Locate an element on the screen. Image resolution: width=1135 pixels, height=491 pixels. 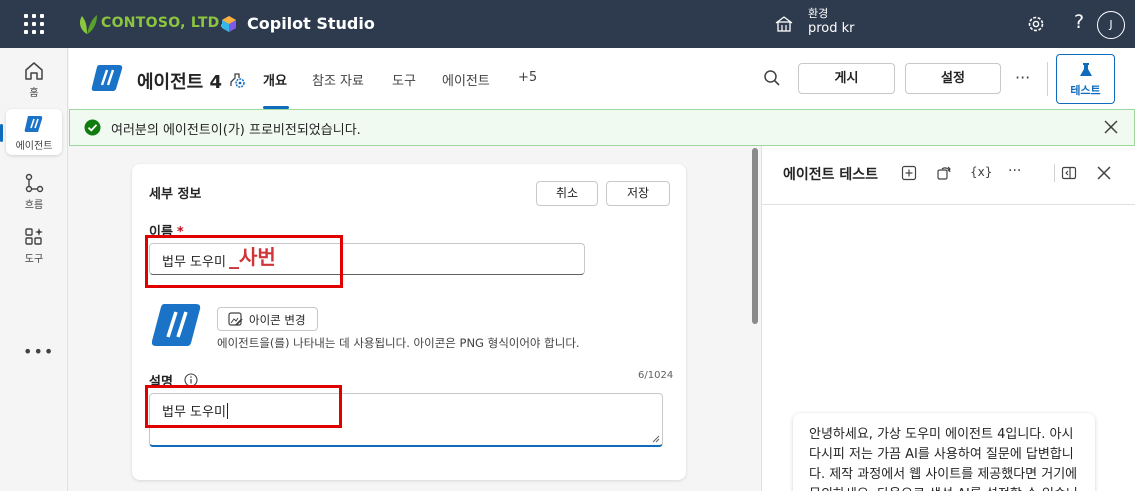
change-icon-label: 아이콘 변경 is located at coordinates (277, 320).